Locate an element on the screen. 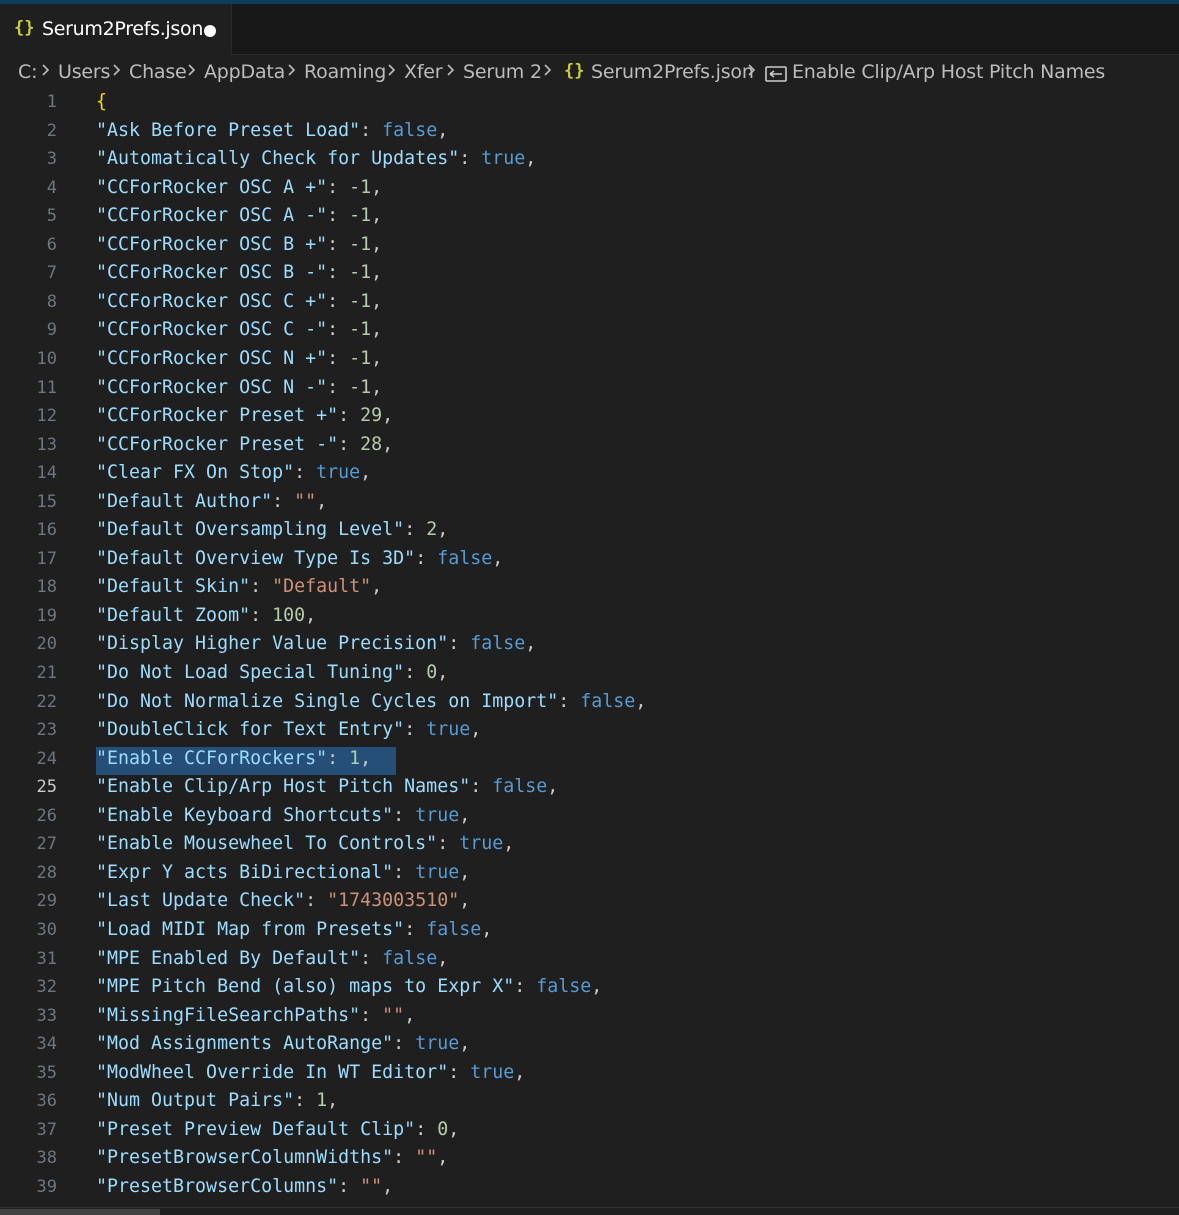  code-line: 8 "CCForRocker OSC C +": -1, is located at coordinates (589, 304).